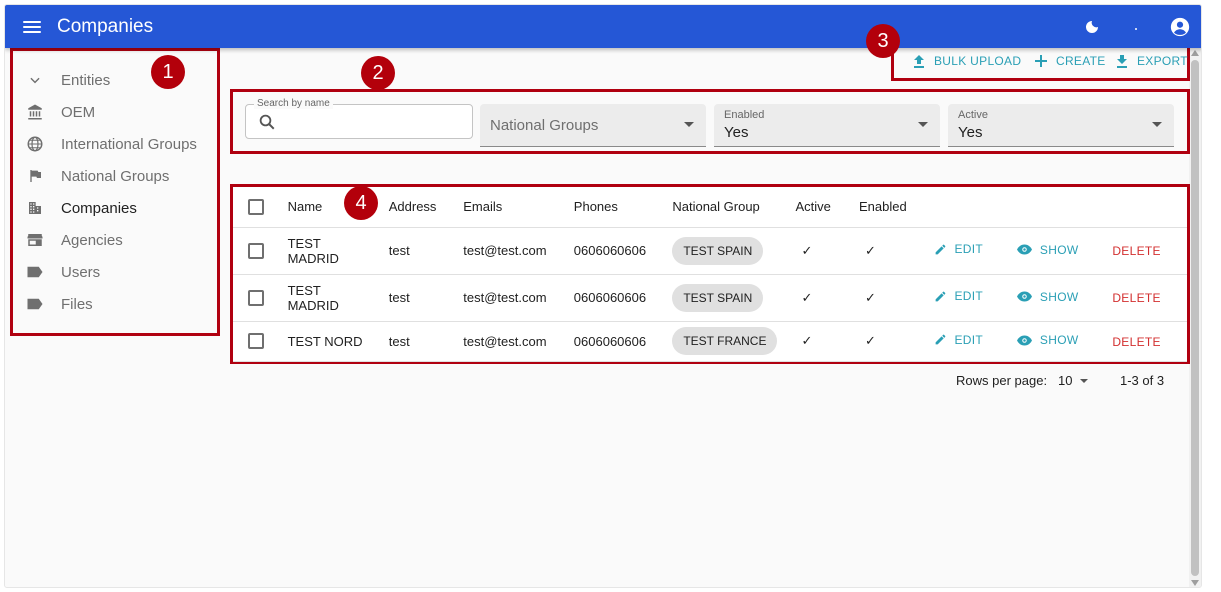 This screenshot has height=592, width=1221. What do you see at coordinates (77, 304) in the screenshot?
I see `sidebar-item-label: Files` at bounding box center [77, 304].